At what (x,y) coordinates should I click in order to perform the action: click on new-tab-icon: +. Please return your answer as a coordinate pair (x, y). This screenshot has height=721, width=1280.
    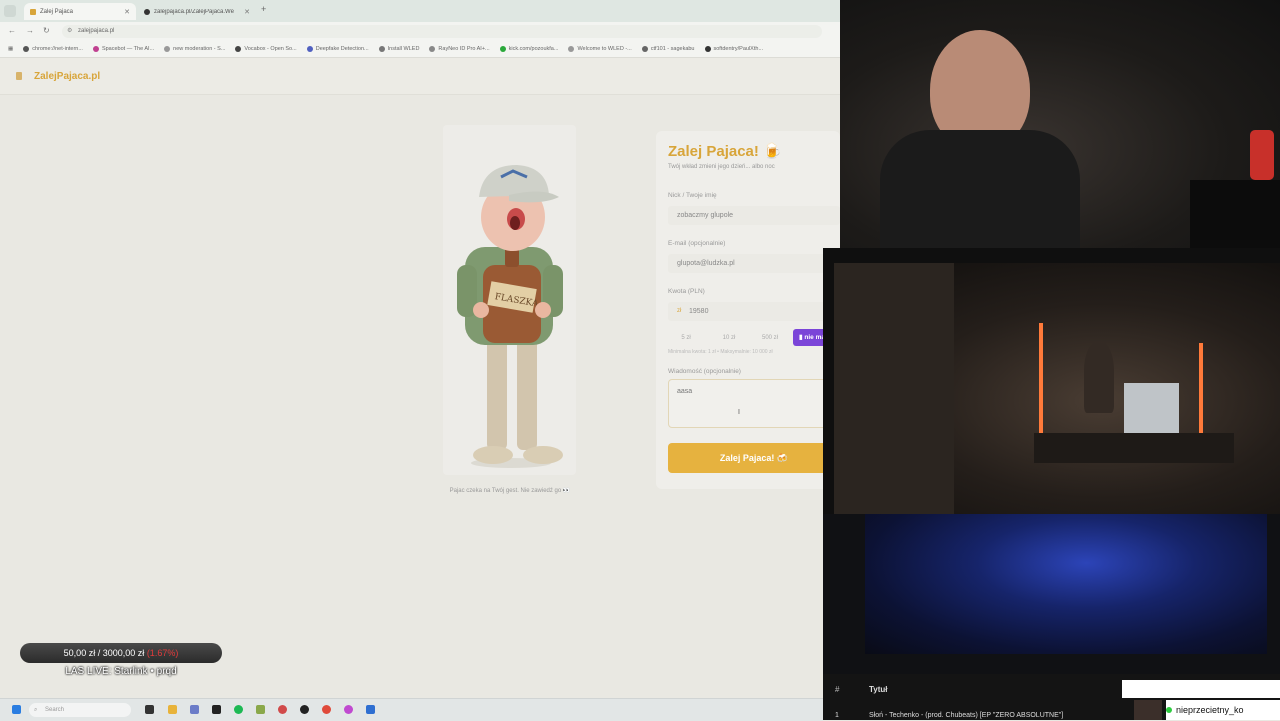
    Looking at the image, I should click on (263, 9).